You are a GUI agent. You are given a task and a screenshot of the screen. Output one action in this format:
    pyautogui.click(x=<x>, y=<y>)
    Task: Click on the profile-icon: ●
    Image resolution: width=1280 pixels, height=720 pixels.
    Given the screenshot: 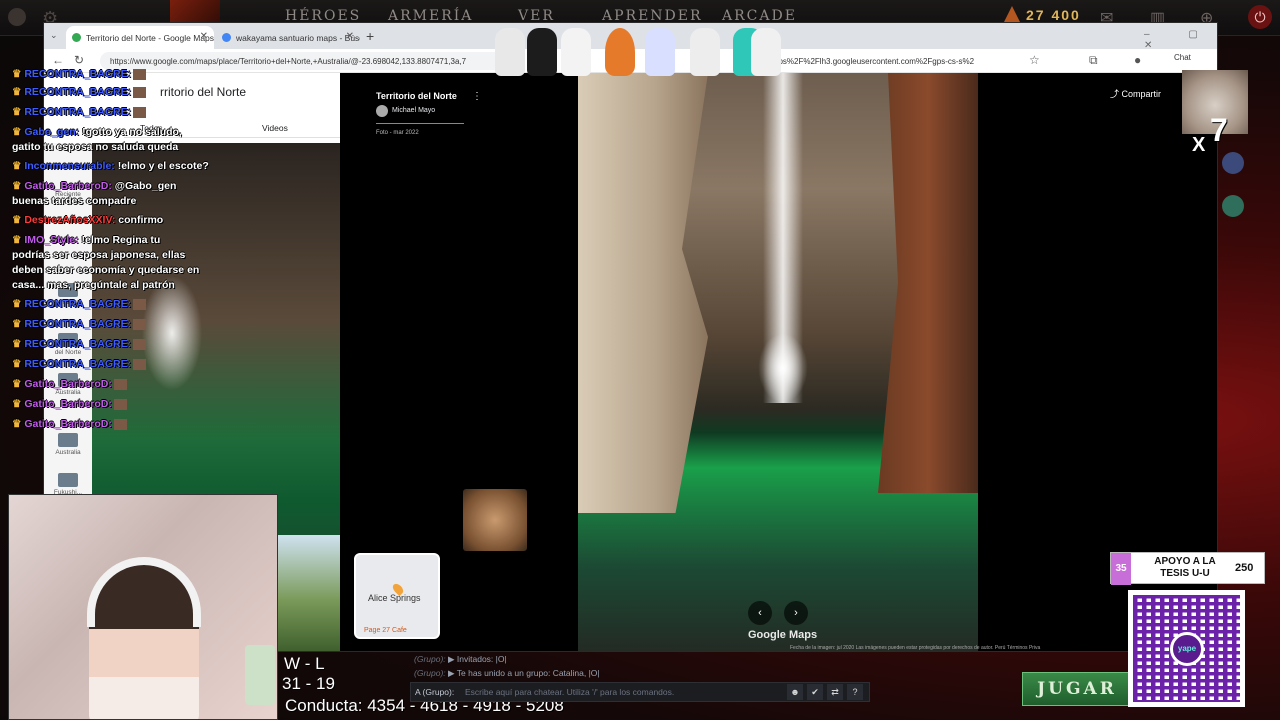 What is the action you would take?
    pyautogui.click(x=1137, y=60)
    